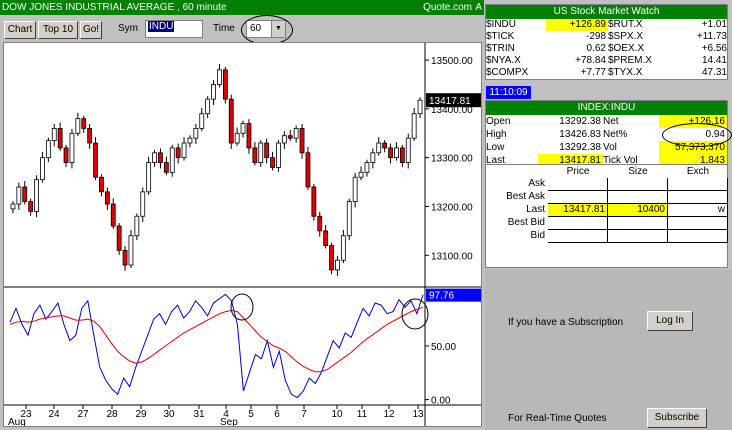 This screenshot has width=732, height=430. What do you see at coordinates (698, 184) in the screenshot?
I see `quote-exchange` at bounding box center [698, 184].